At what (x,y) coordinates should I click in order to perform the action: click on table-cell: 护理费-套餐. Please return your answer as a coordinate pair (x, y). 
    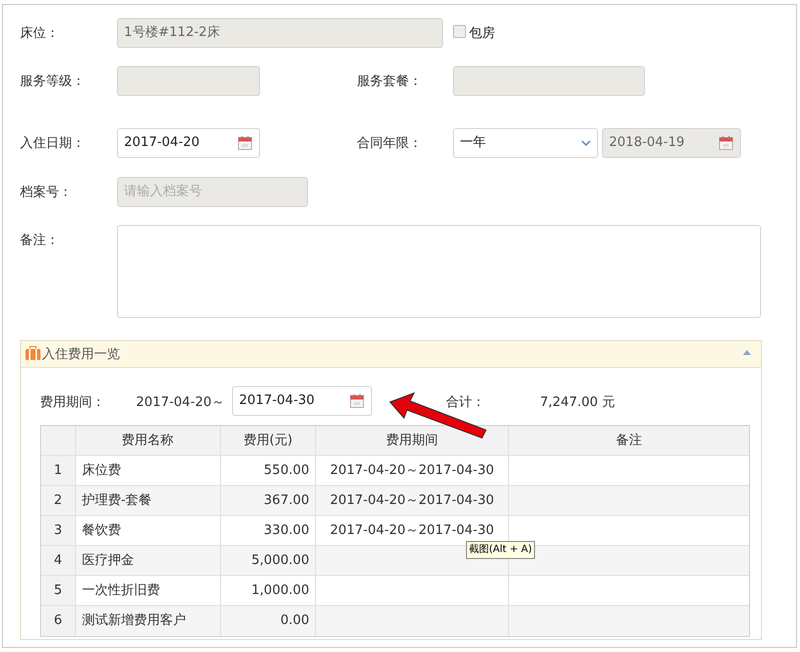
    Looking at the image, I should click on (148, 500).